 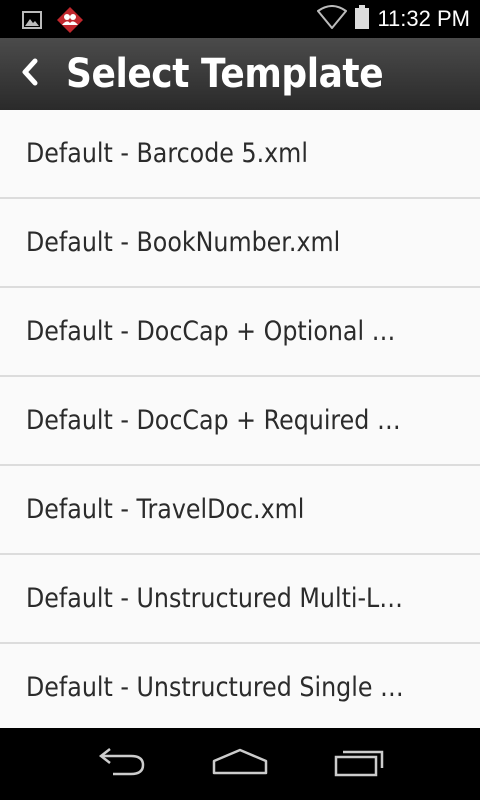 I want to click on back-nav-icon, so click(x=120, y=764).